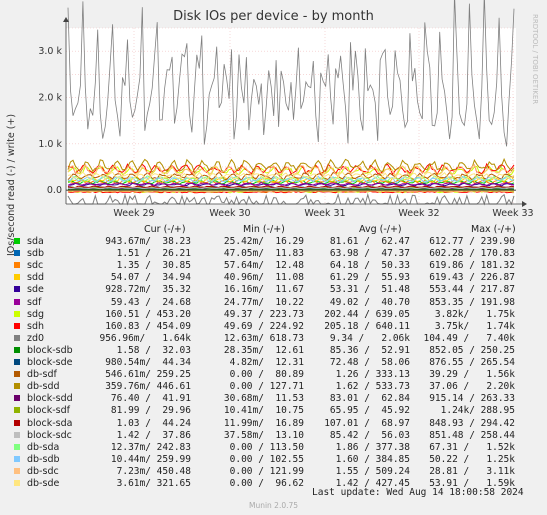 This screenshot has width=547, height=515. Describe the element at coordinates (34, 302) in the screenshot. I see `legend-series-name: sdf` at that location.